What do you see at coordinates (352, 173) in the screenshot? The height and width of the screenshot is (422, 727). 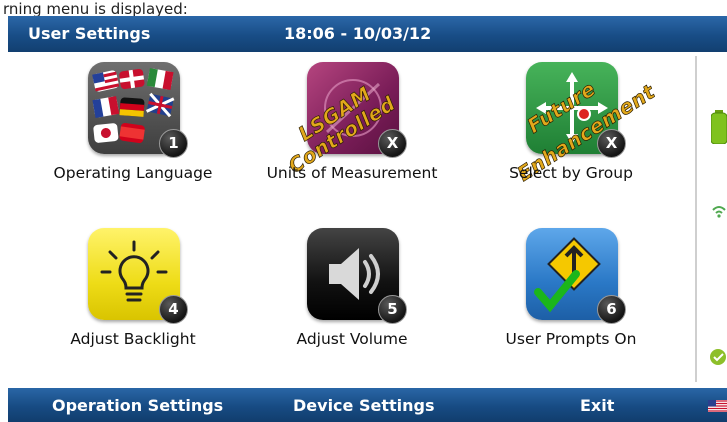 I see `tile-label: Units of Measurement` at bounding box center [352, 173].